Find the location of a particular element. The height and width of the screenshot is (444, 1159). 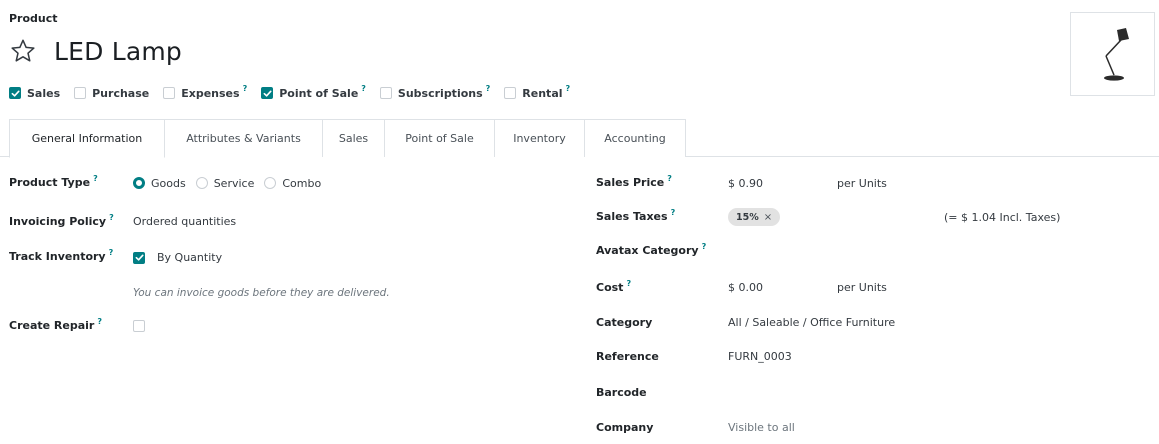

option-purchase: Purchase is located at coordinates (111, 93).